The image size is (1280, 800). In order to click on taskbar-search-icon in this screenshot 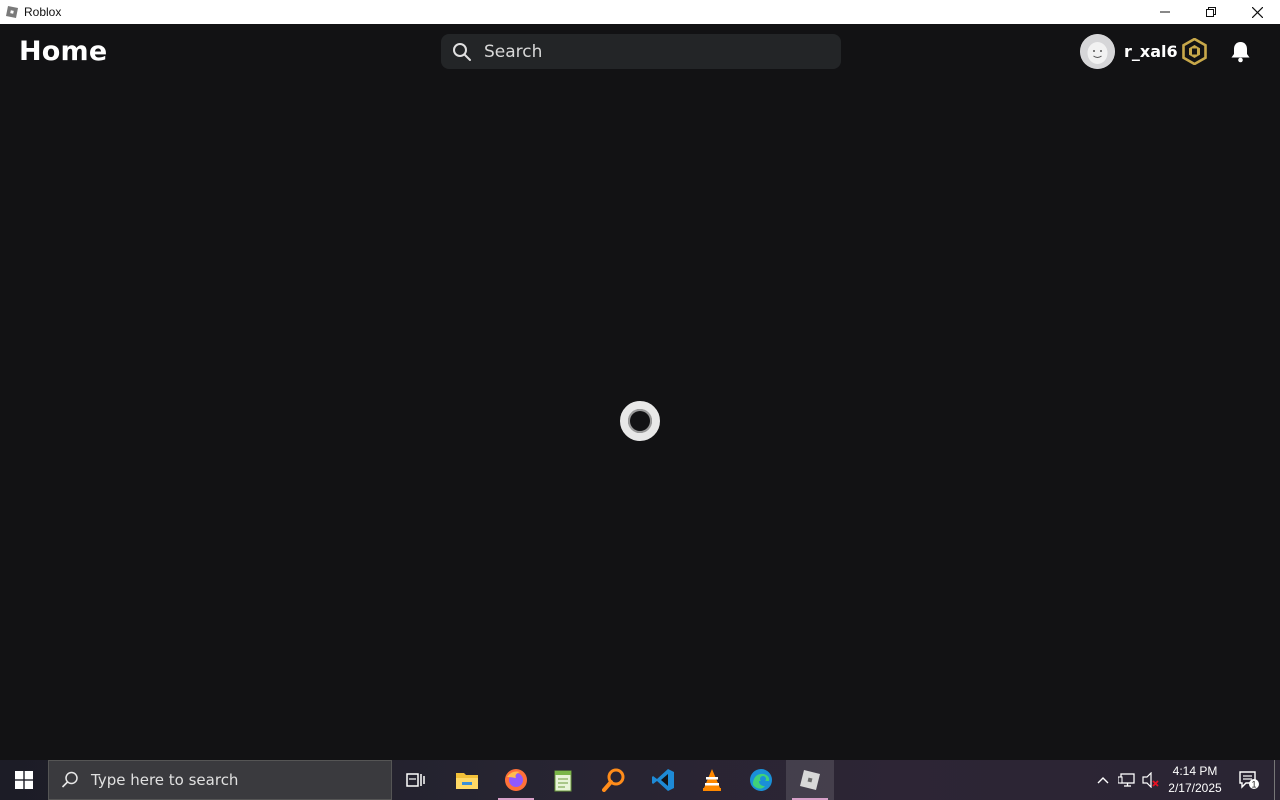, I will do `click(70, 780)`.